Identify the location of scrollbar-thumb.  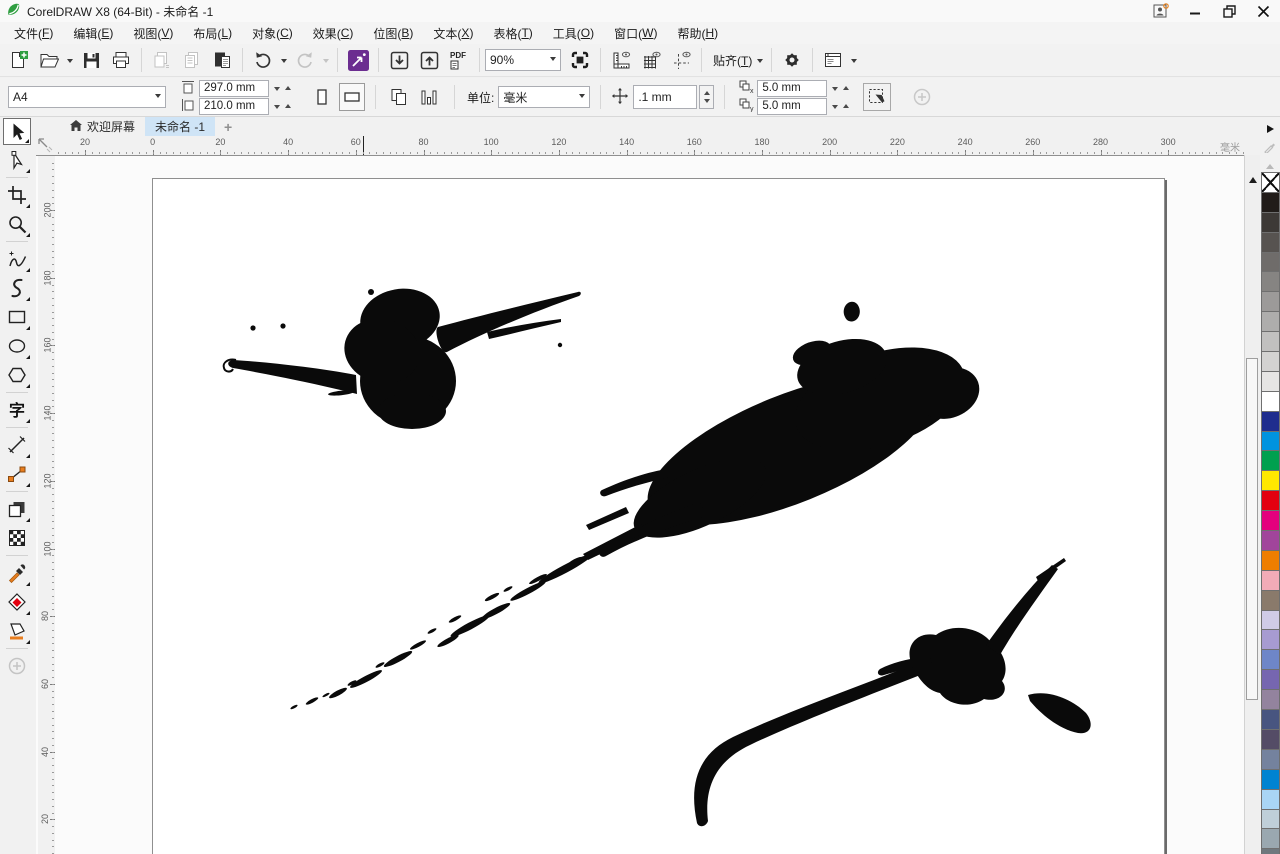
(1252, 529).